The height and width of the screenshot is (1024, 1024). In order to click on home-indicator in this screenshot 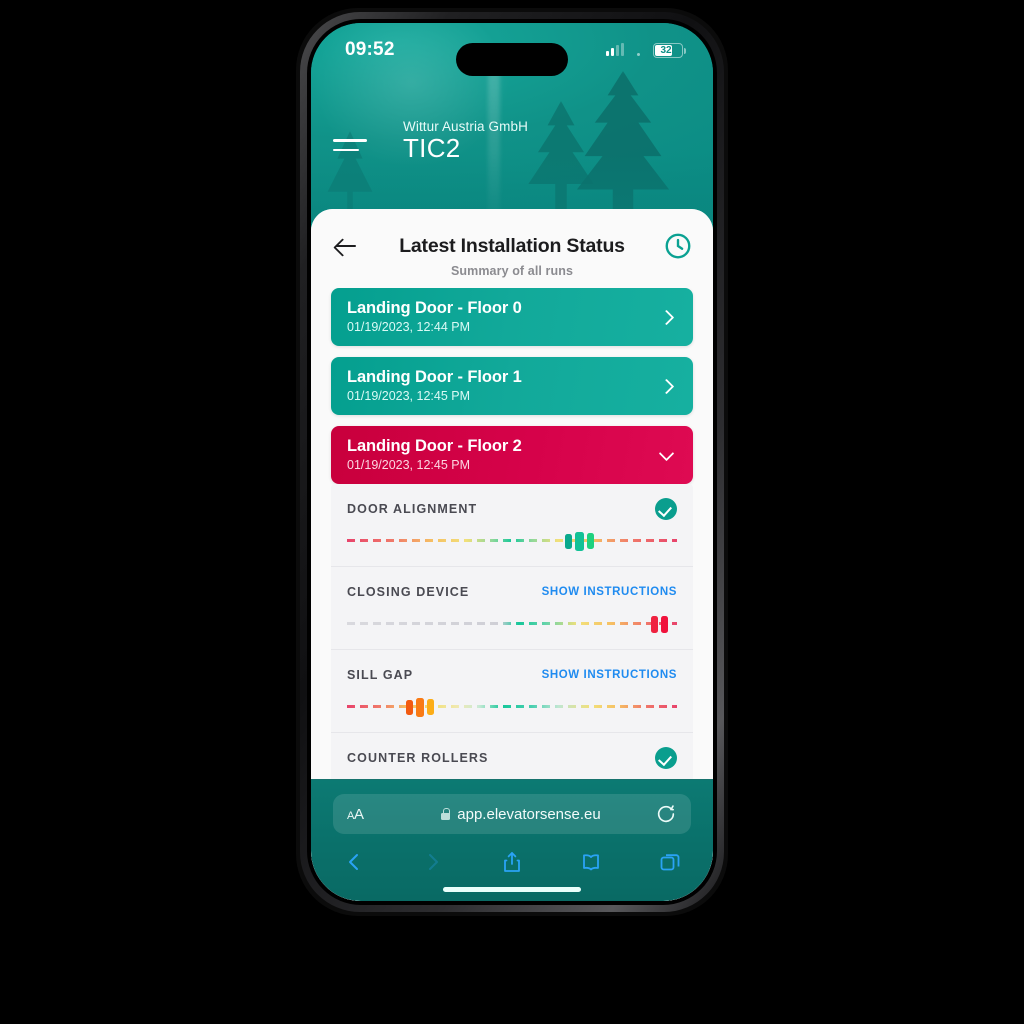, I will do `click(512, 889)`.